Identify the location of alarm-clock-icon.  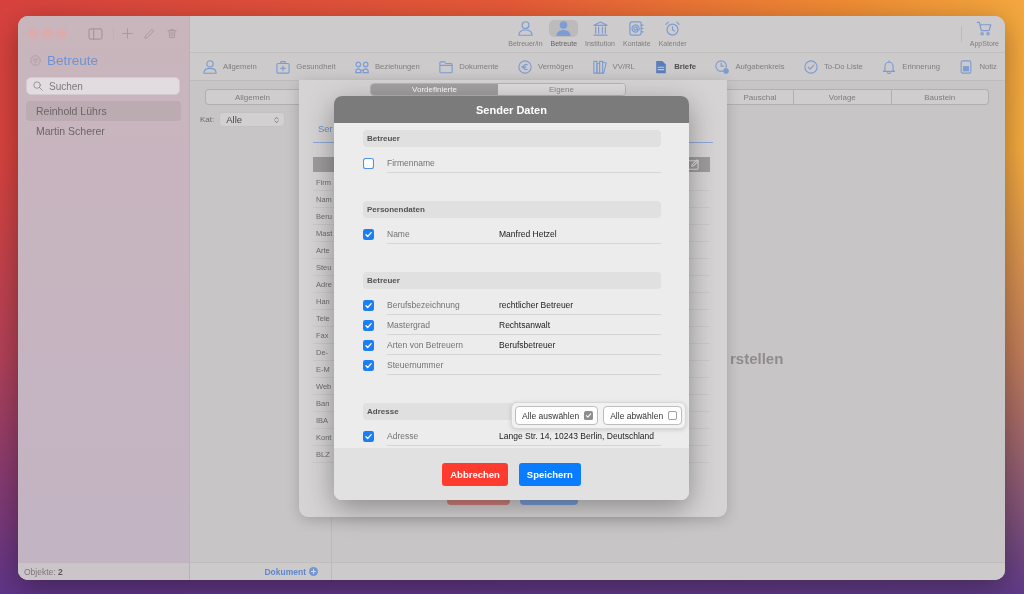
(673, 28).